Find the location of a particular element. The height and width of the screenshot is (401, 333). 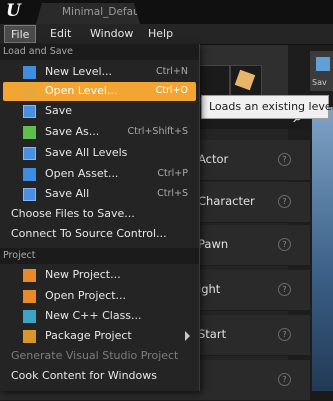

open-level-icon is located at coordinates (29, 91).